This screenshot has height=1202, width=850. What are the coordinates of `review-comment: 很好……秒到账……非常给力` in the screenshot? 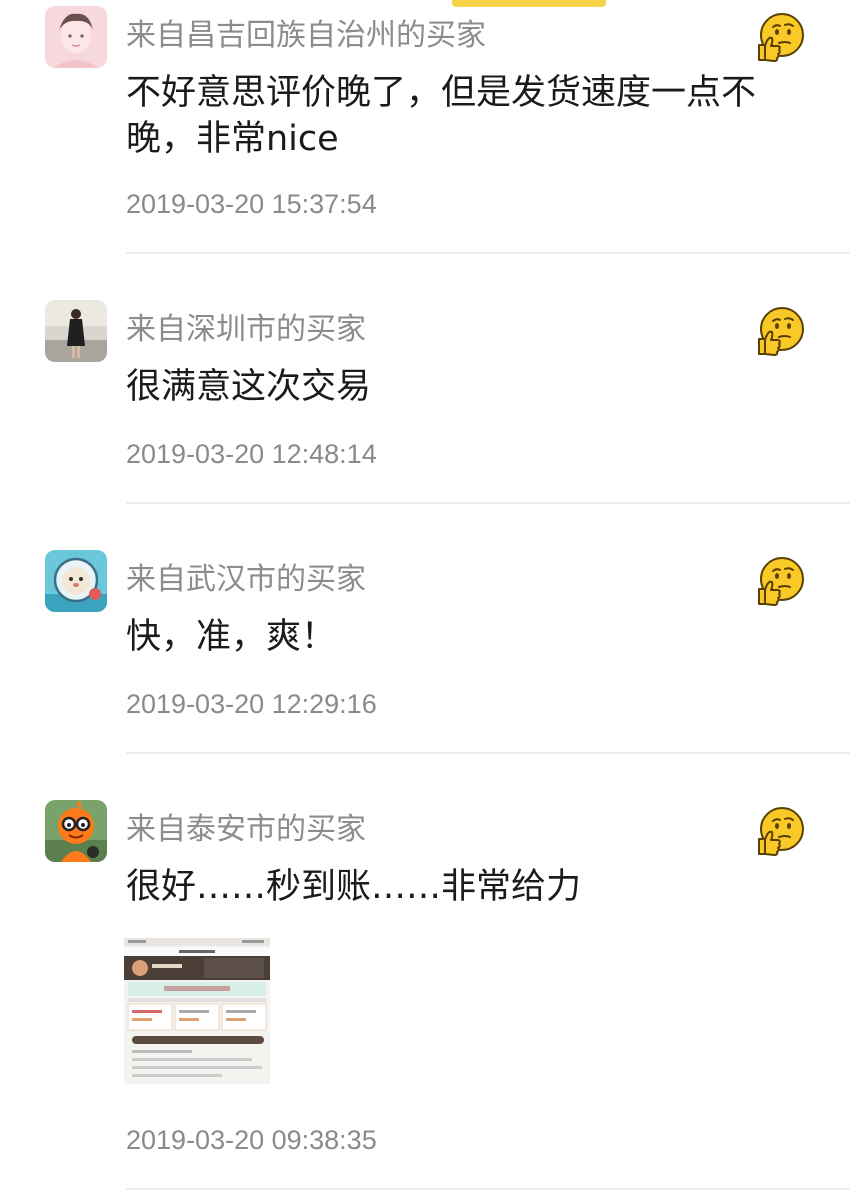 It's located at (354, 887).